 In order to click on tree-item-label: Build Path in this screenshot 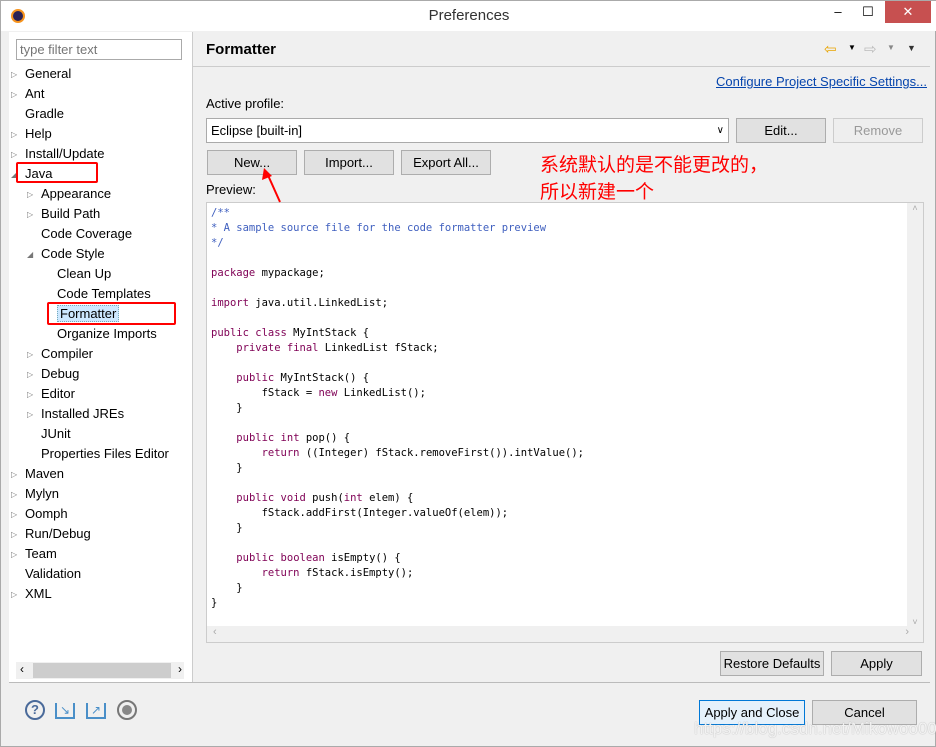, I will do `click(71, 213)`.